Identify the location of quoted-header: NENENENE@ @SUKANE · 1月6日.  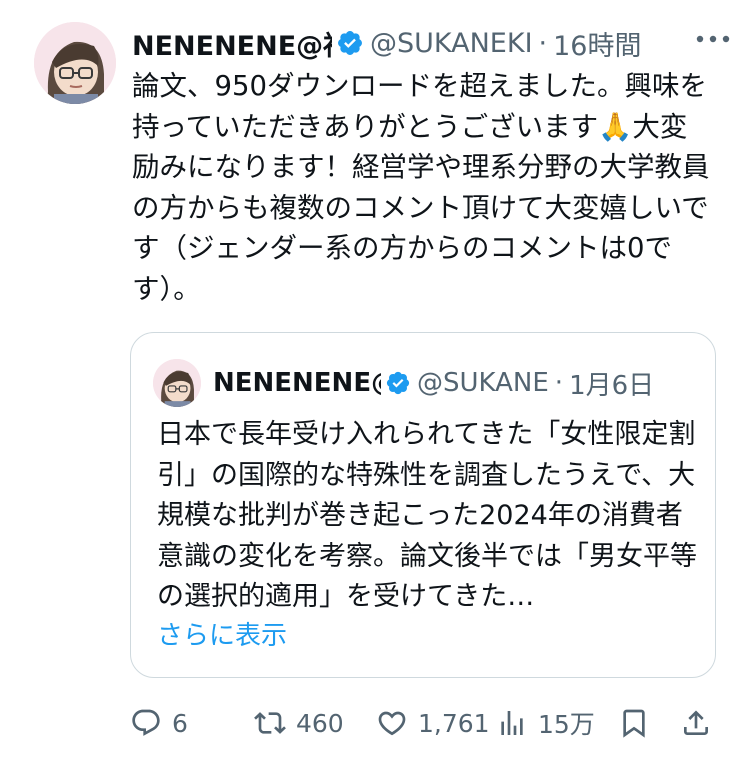
(463, 383).